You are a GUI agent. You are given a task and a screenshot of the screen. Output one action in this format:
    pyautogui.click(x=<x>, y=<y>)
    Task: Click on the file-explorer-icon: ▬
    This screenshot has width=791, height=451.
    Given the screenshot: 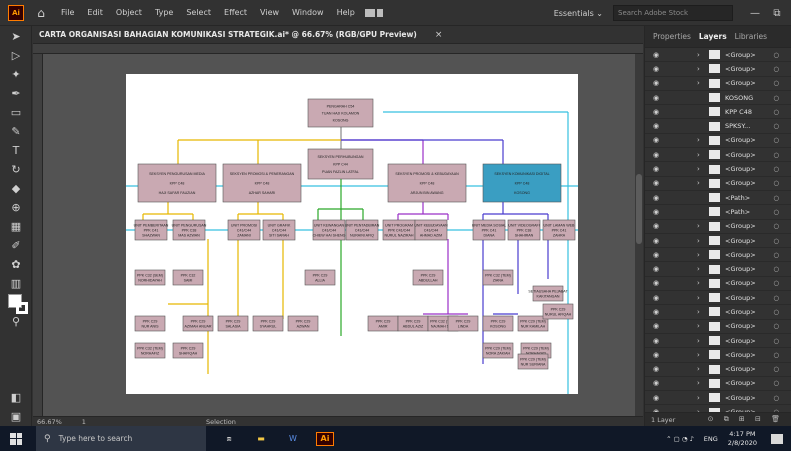 What is the action you would take?
    pyautogui.click(x=261, y=439)
    